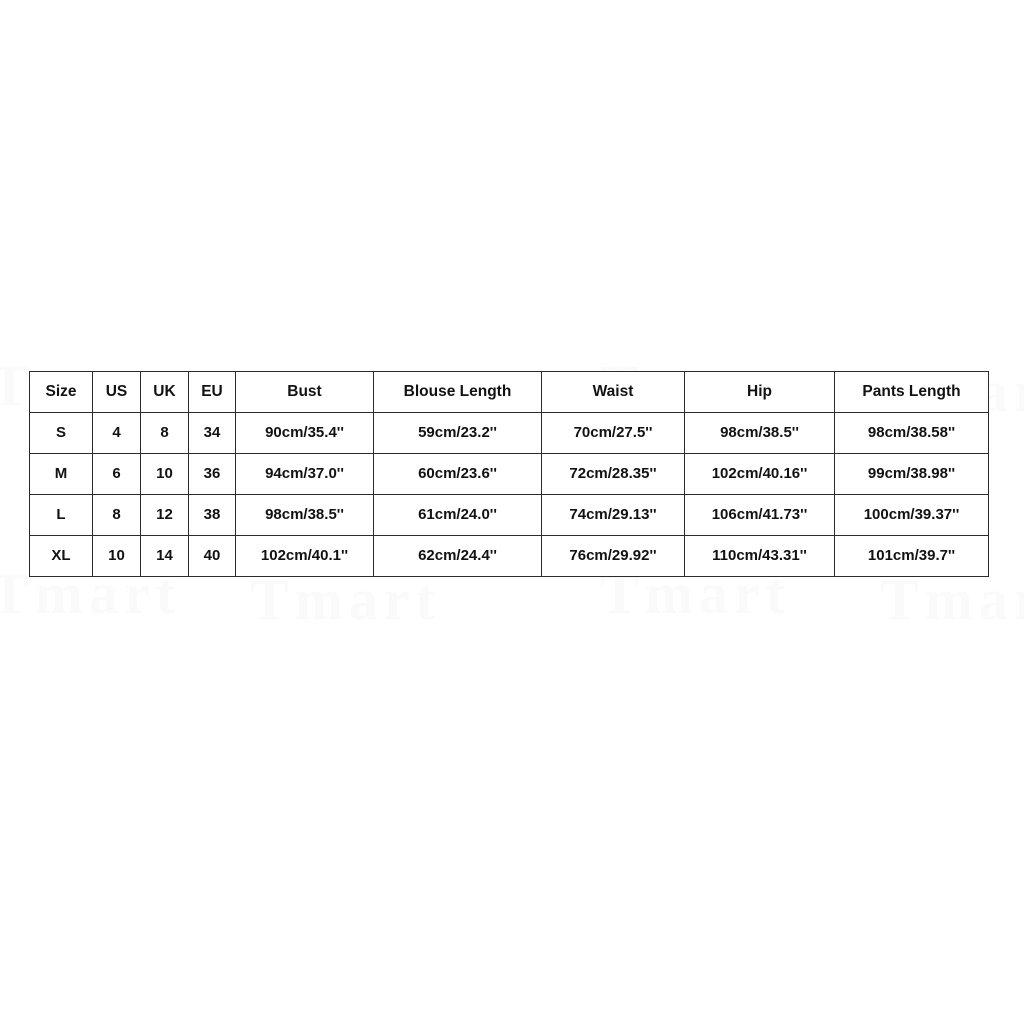 The width and height of the screenshot is (1024, 1024). Describe the element at coordinates (759, 556) in the screenshot. I see `cell-hip: 110cm/43.31''` at that location.